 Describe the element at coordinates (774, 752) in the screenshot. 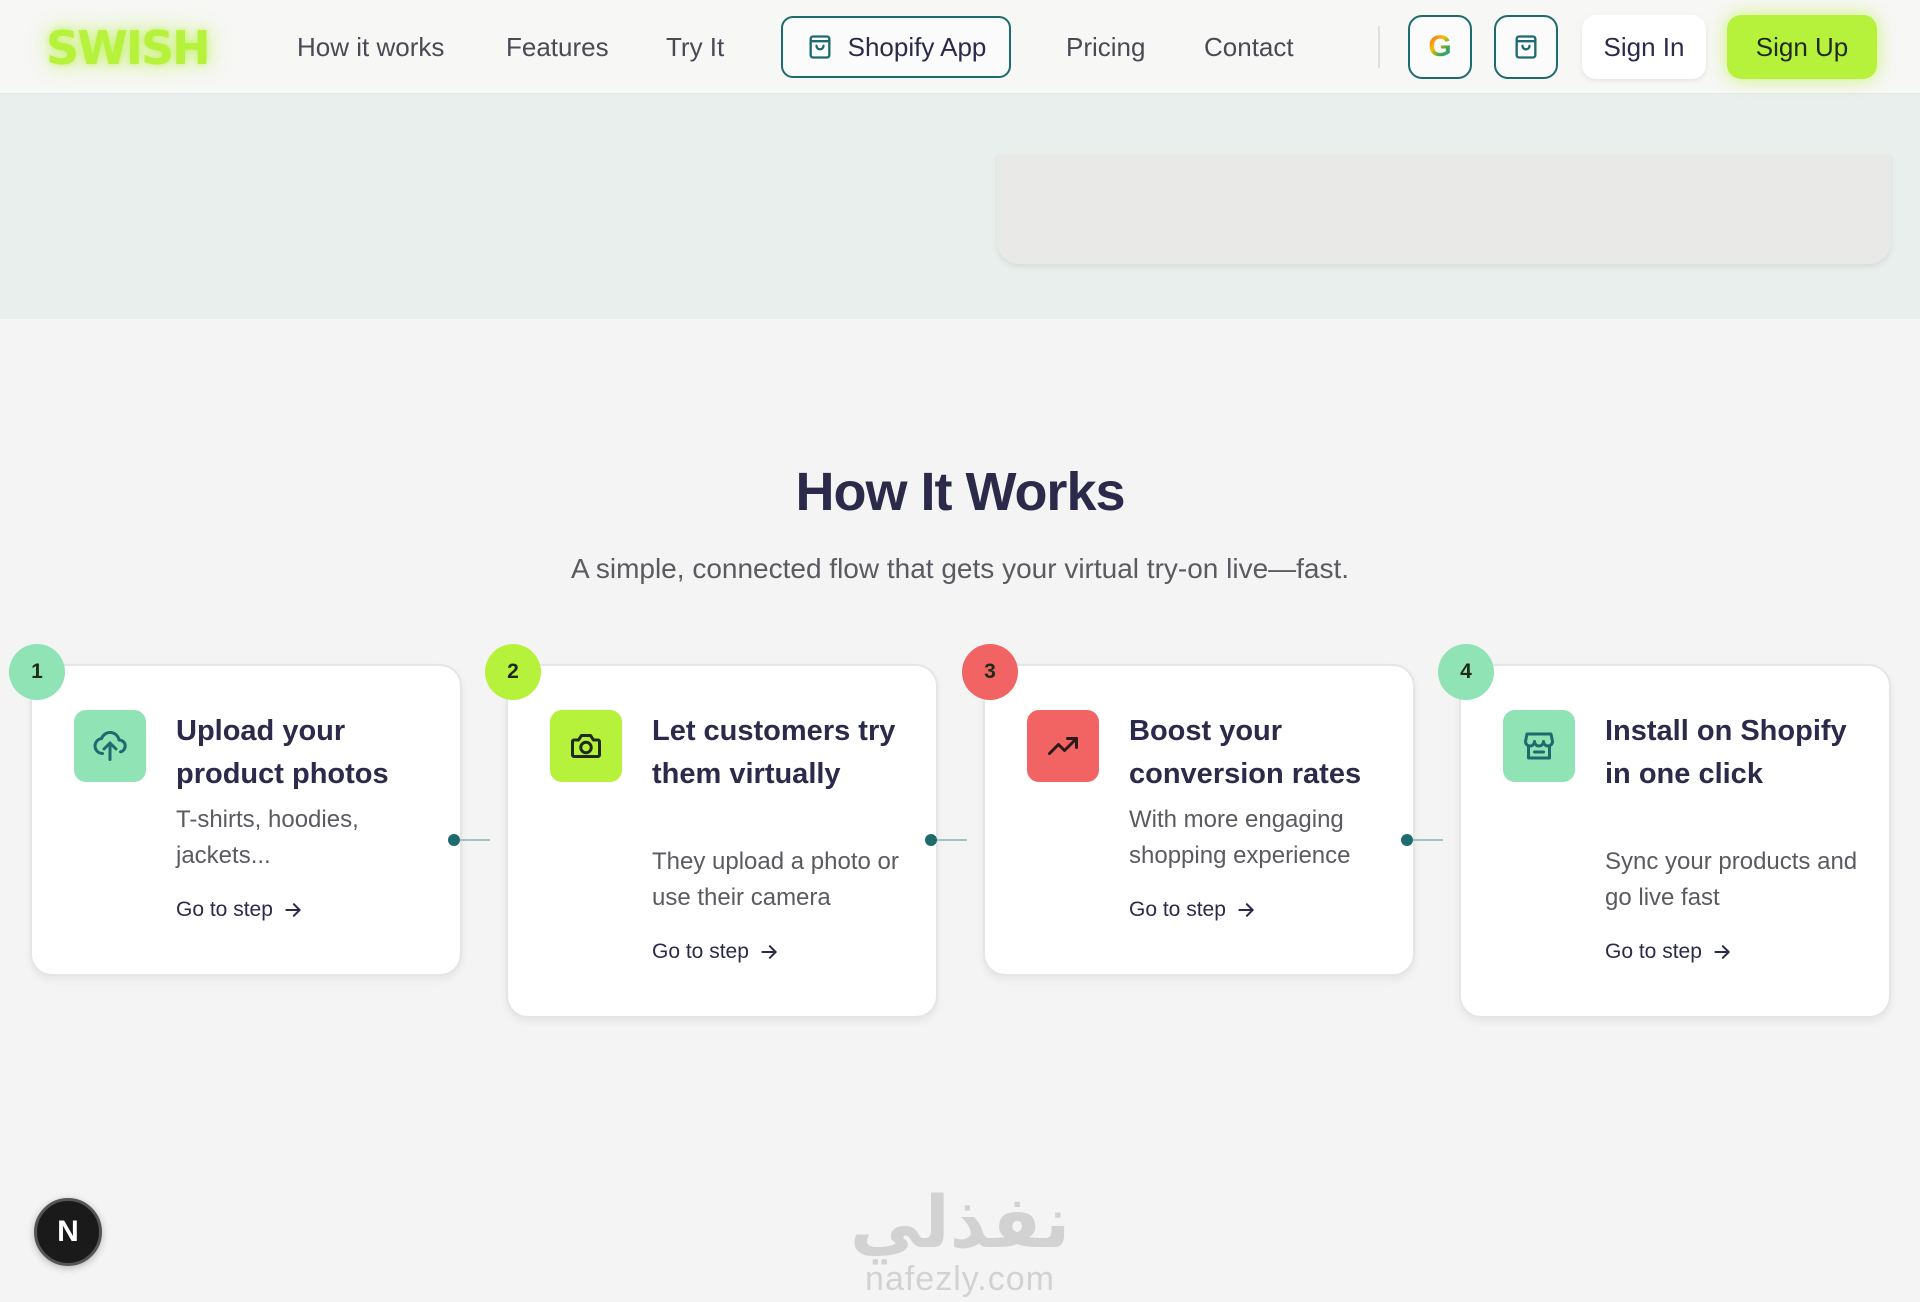

I see `step-title: Let customers try them virtually` at that location.